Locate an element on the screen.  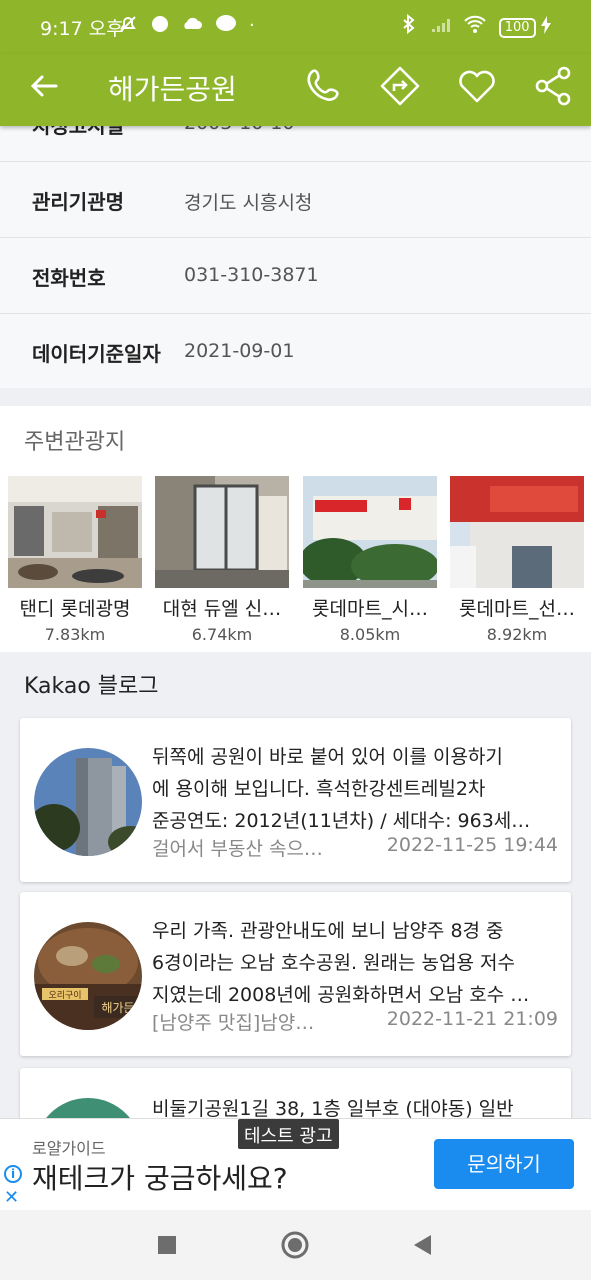
info-row: 전화번호 031-310-3871 is located at coordinates (295, 276).